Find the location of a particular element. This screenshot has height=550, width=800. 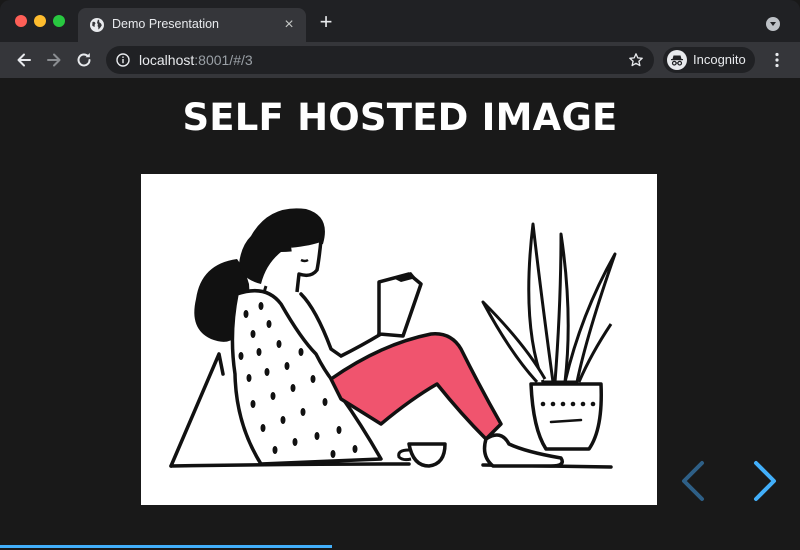

tab-title: Demo Presentation is located at coordinates (166, 24).